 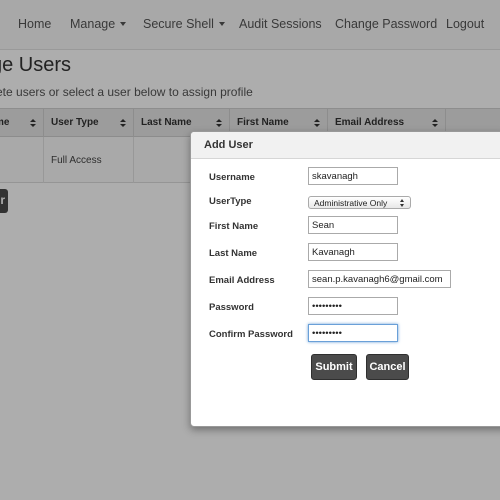 I want to click on email-input, so click(x=379, y=279).